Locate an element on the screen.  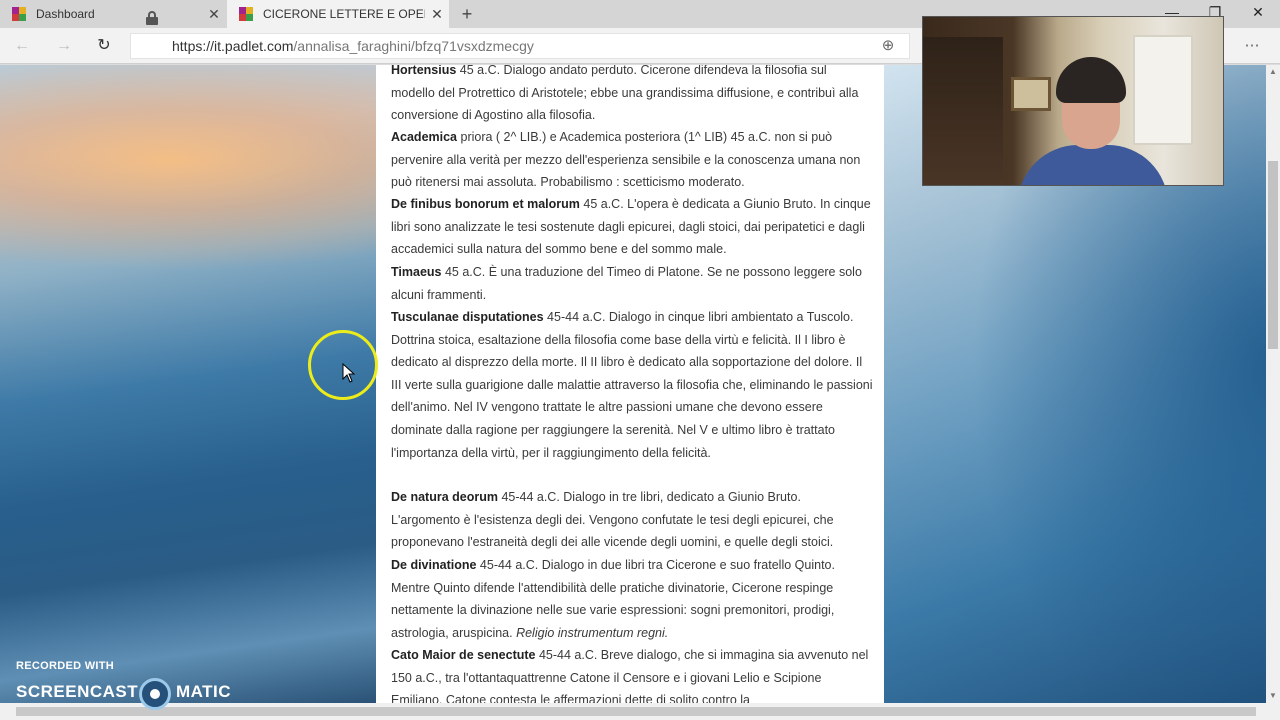
tab-dashboard: Dashboard ✕ is located at coordinates (113, 14).